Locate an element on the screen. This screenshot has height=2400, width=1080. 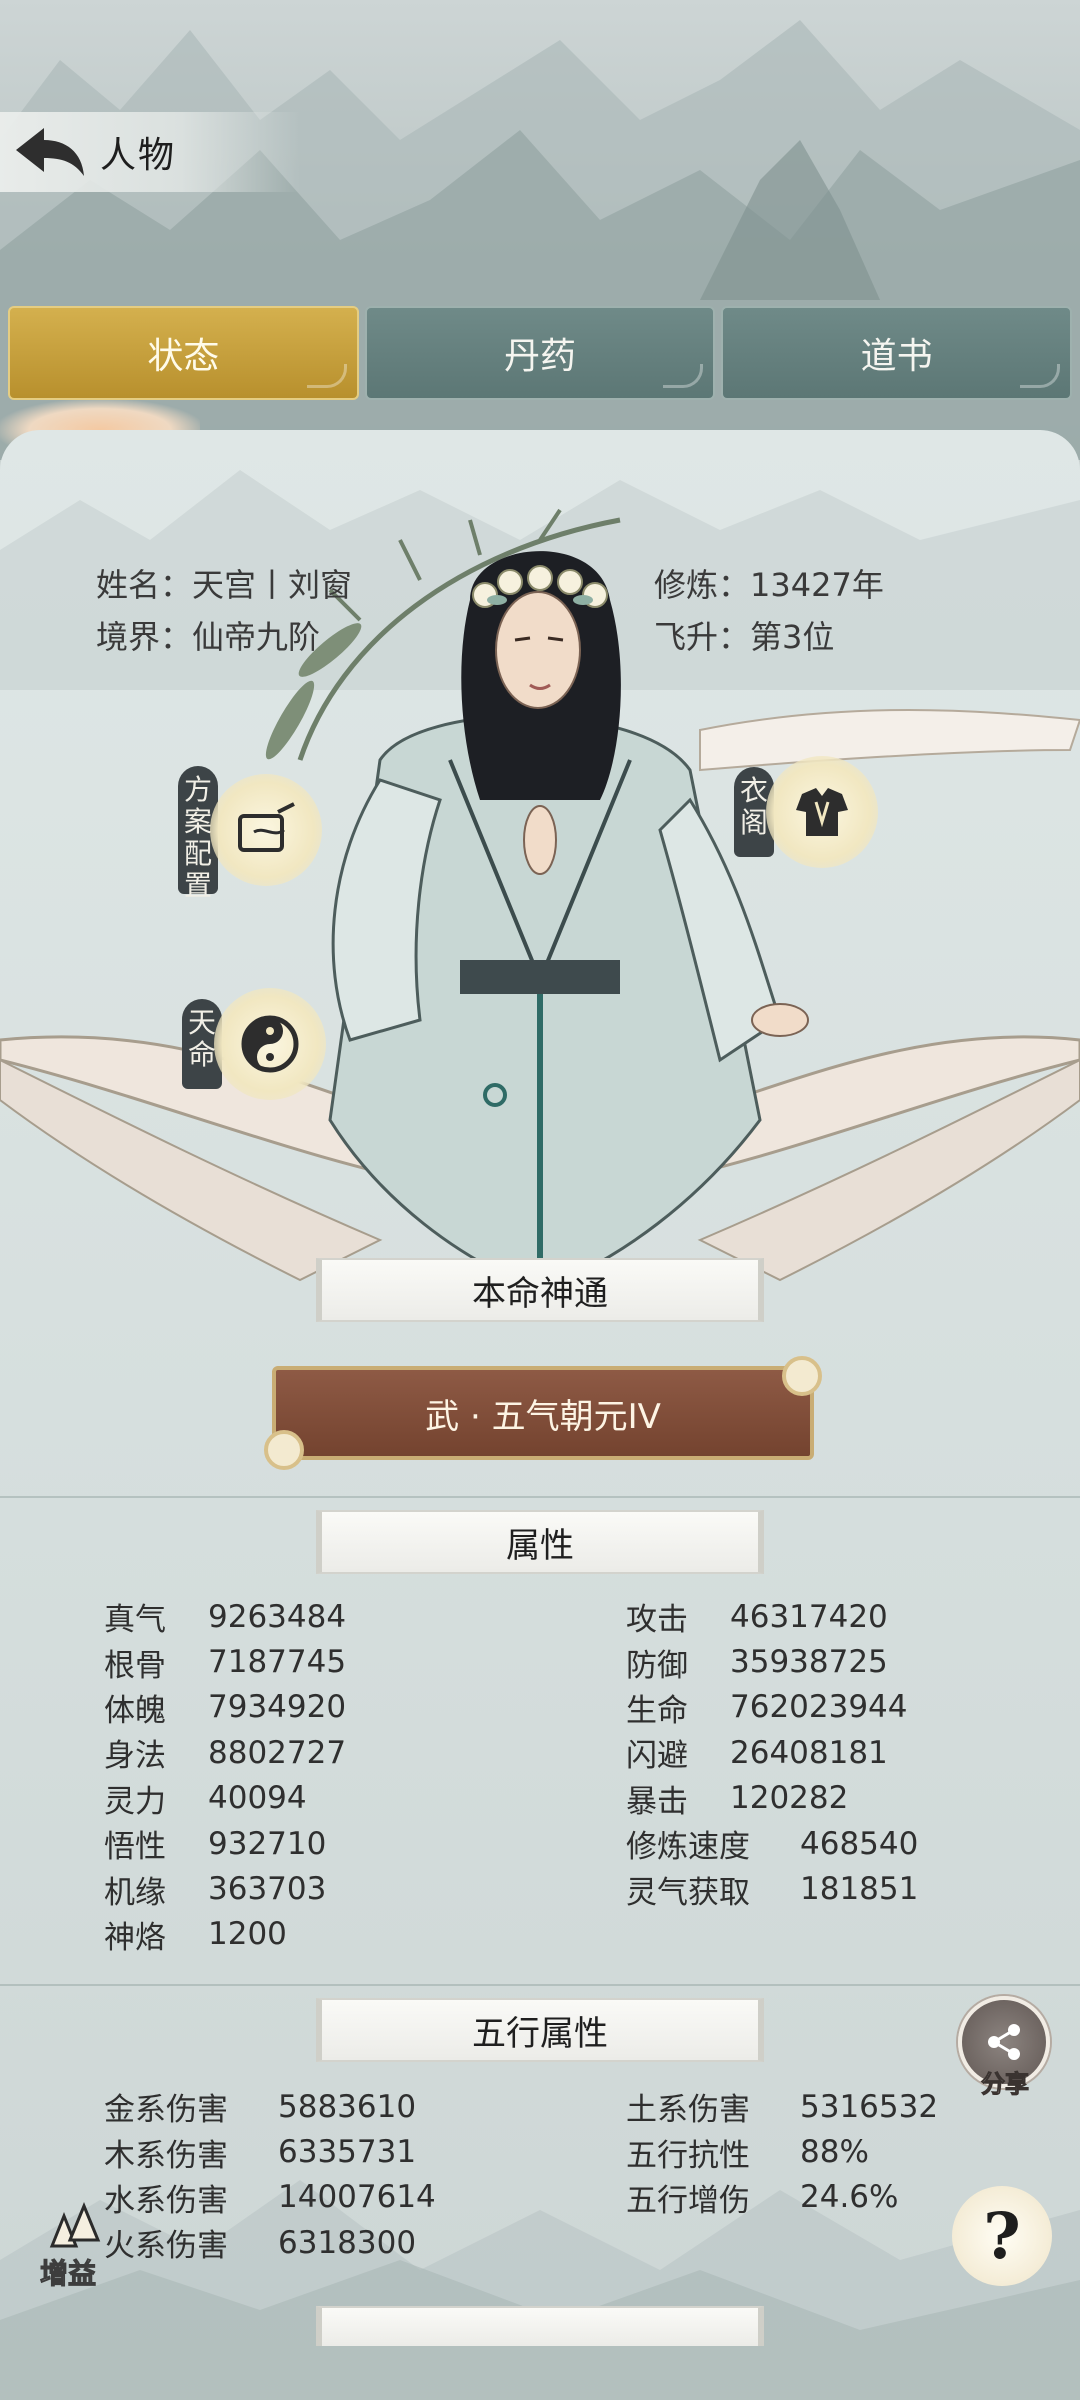
yin-yang-icon is located at coordinates (270, 1044).